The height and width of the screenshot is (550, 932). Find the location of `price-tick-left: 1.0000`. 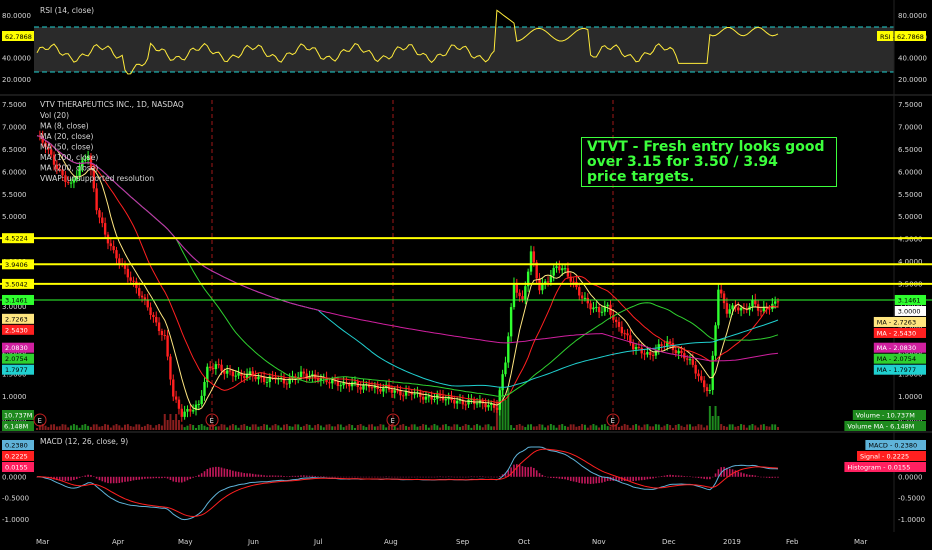

price-tick-left: 1.0000 is located at coordinates (14, 397).